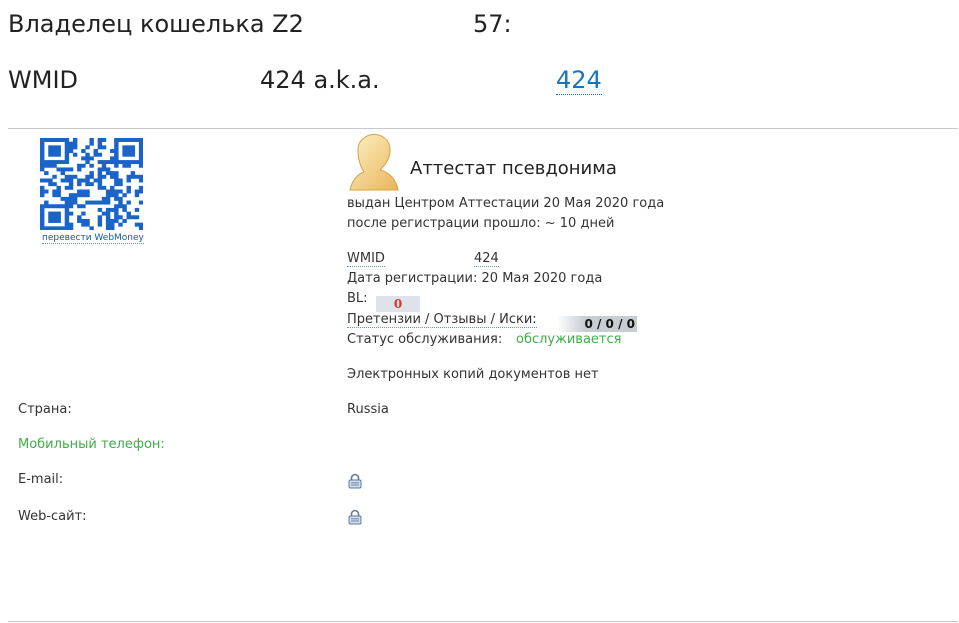 This screenshot has width=959, height=623. I want to click on wmid-detail-value: 424, so click(486, 259).